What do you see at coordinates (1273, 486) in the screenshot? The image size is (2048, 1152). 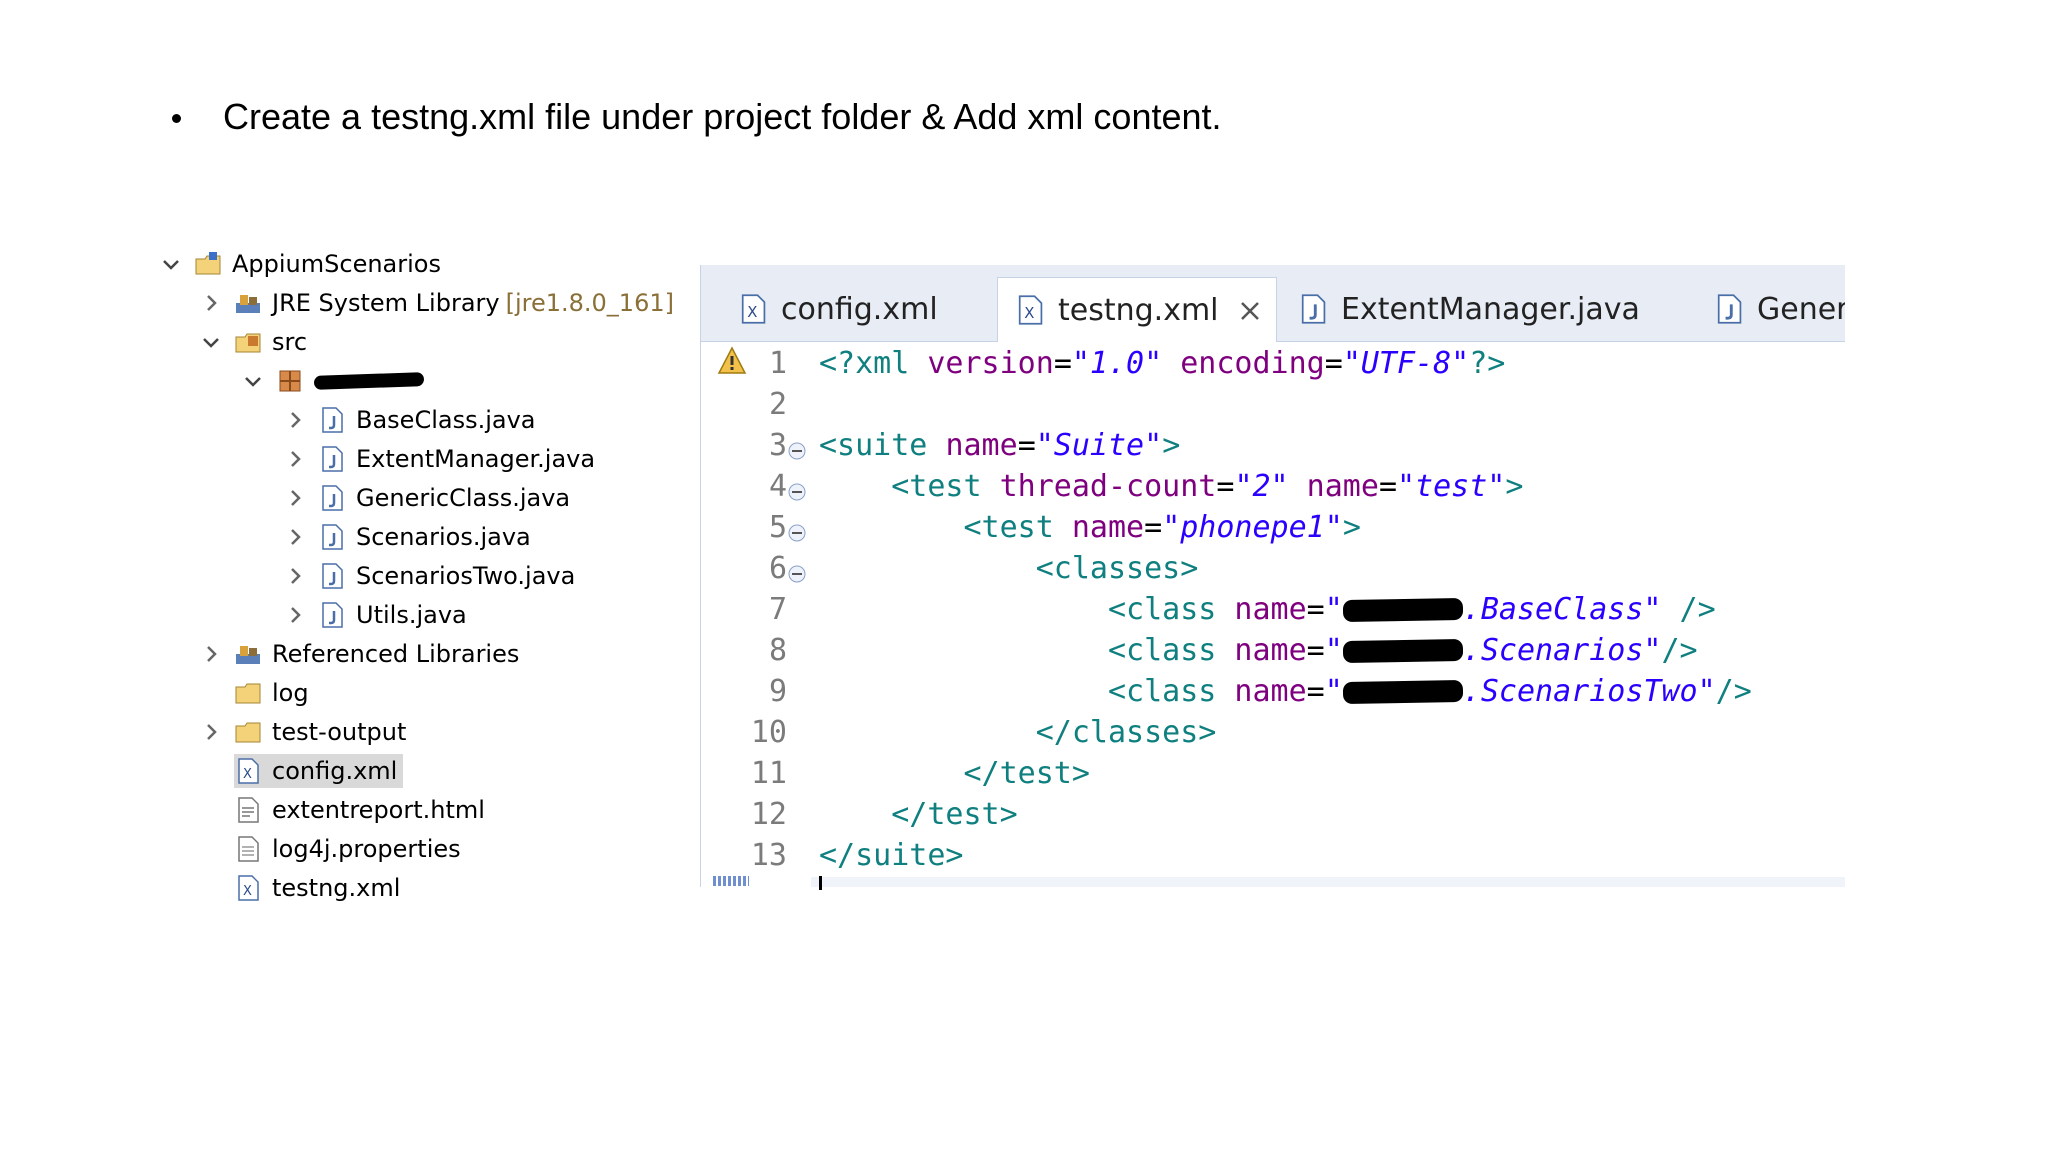 I see `code-line: 4 <test thread-count="2" name="test">` at bounding box center [1273, 486].